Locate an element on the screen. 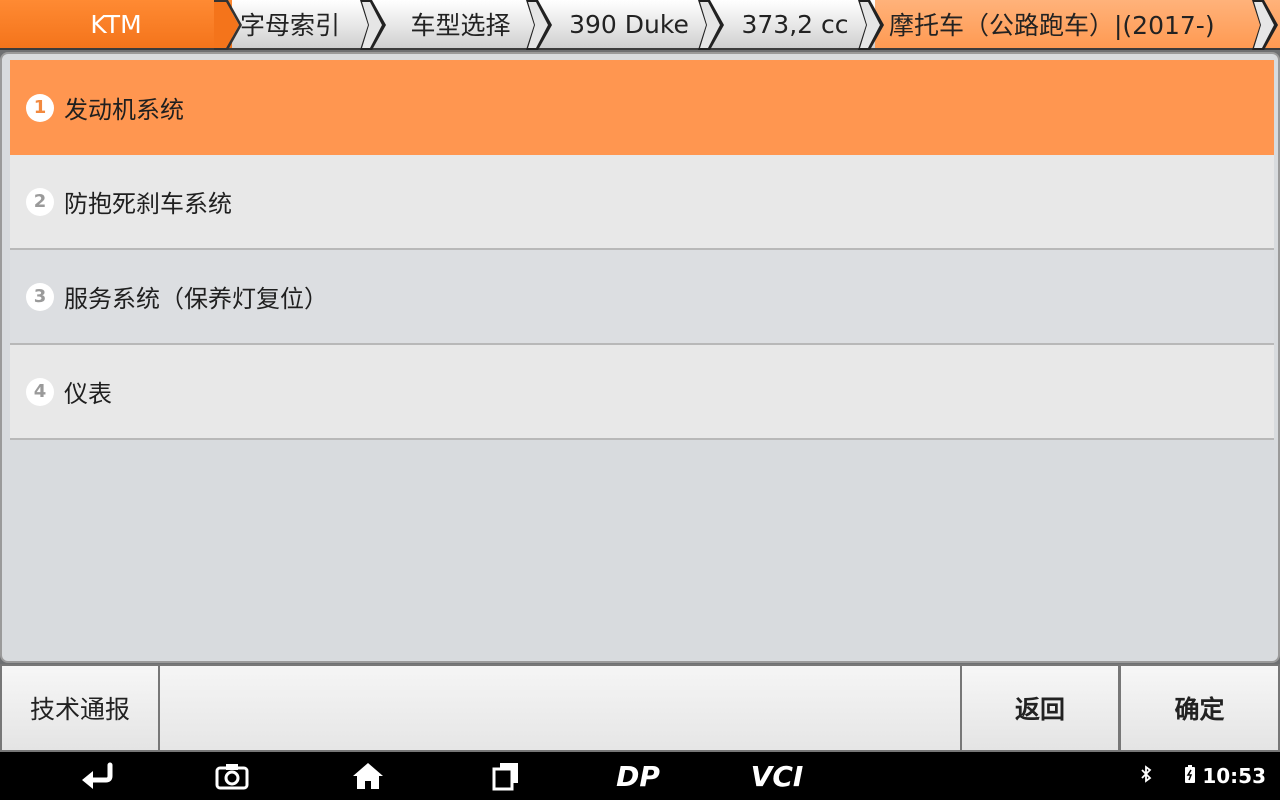  recent-apps-icon is located at coordinates (506, 776).